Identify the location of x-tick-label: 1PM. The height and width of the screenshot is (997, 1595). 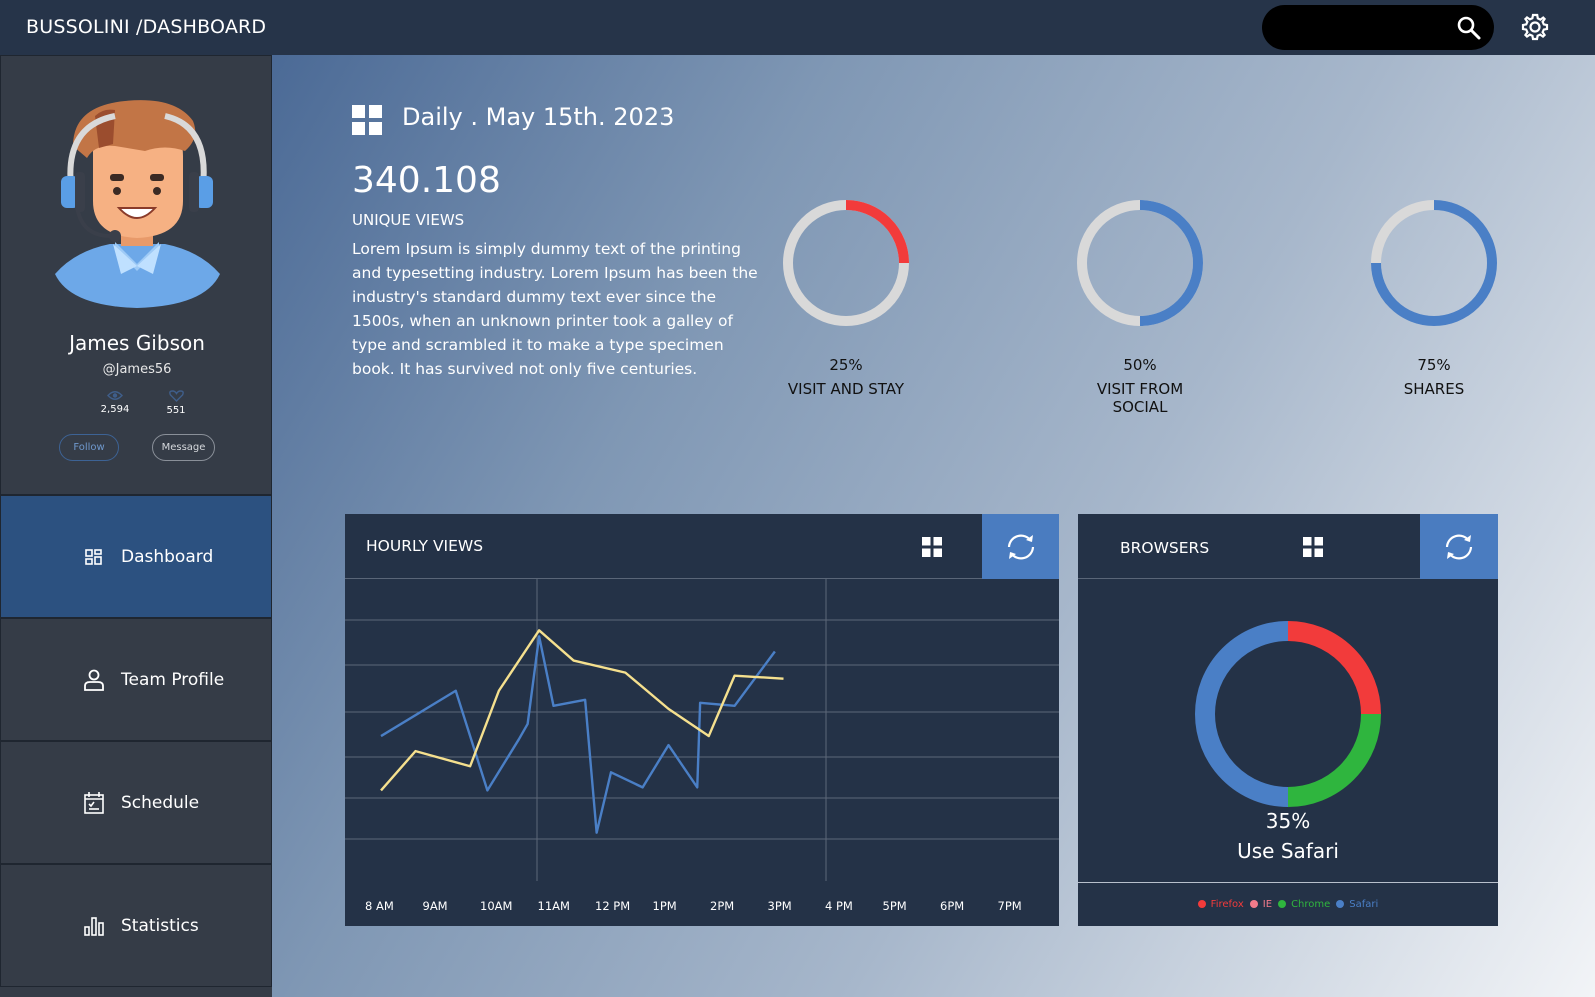
(664, 906).